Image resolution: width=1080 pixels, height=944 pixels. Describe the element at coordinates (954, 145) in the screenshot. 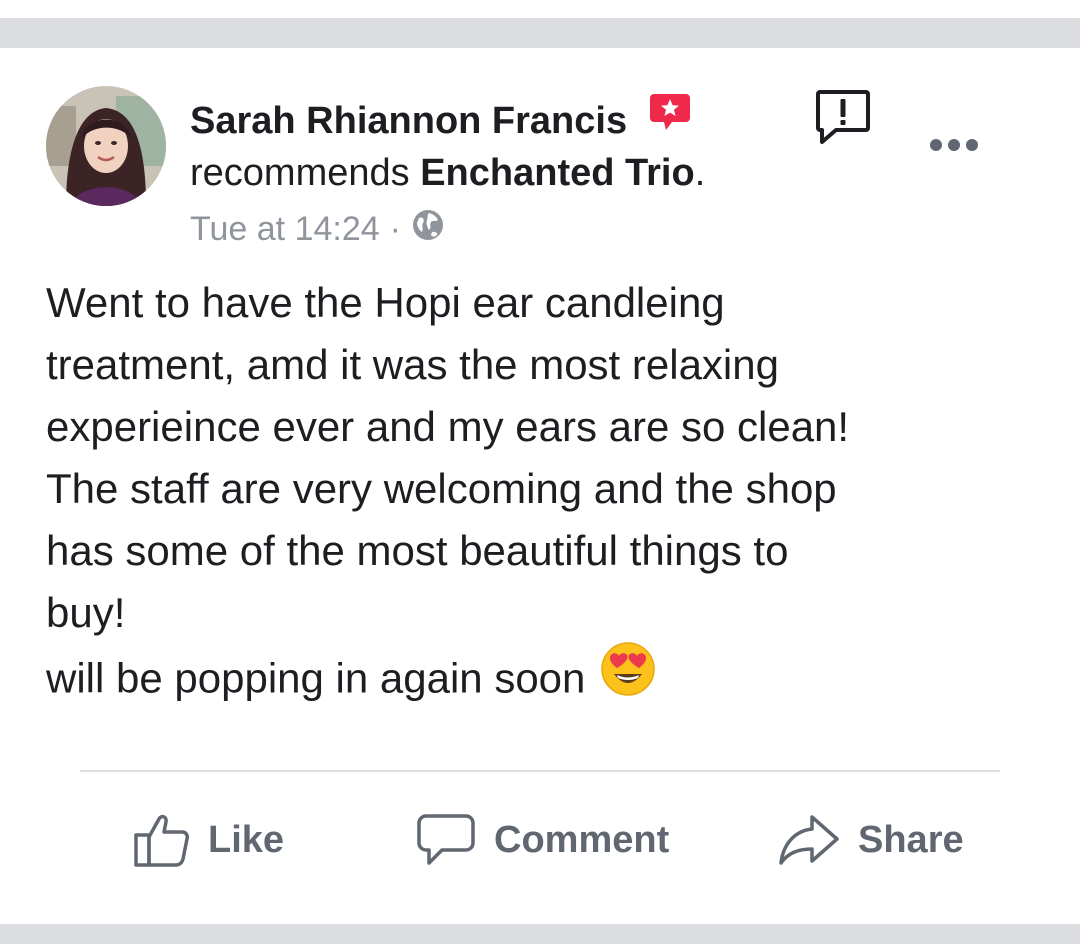

I see `more-options-icon` at that location.